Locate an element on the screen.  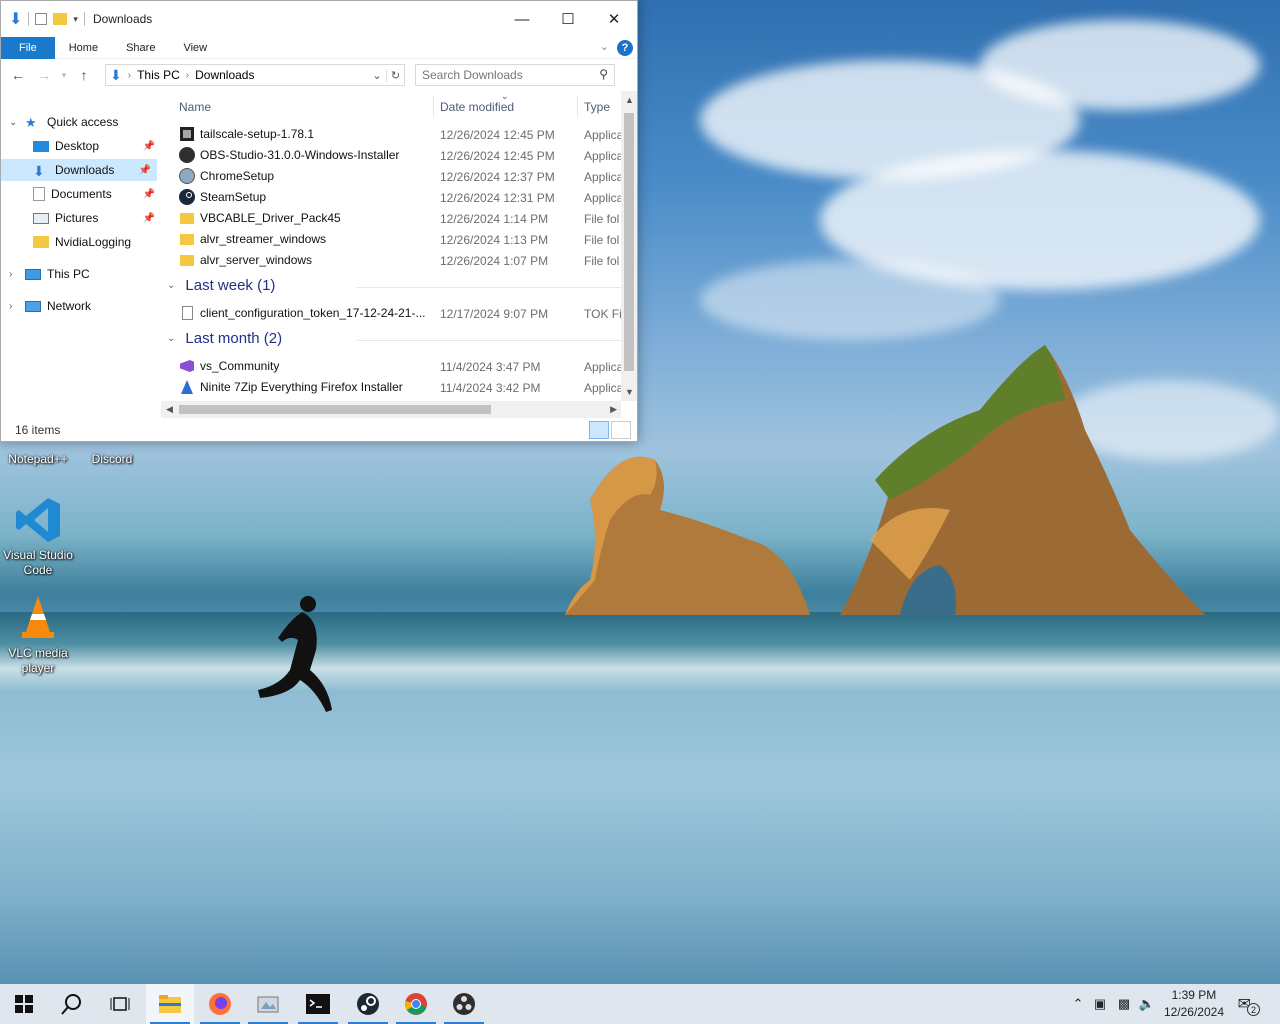
vlc-icon is located at coordinates (38, 618).